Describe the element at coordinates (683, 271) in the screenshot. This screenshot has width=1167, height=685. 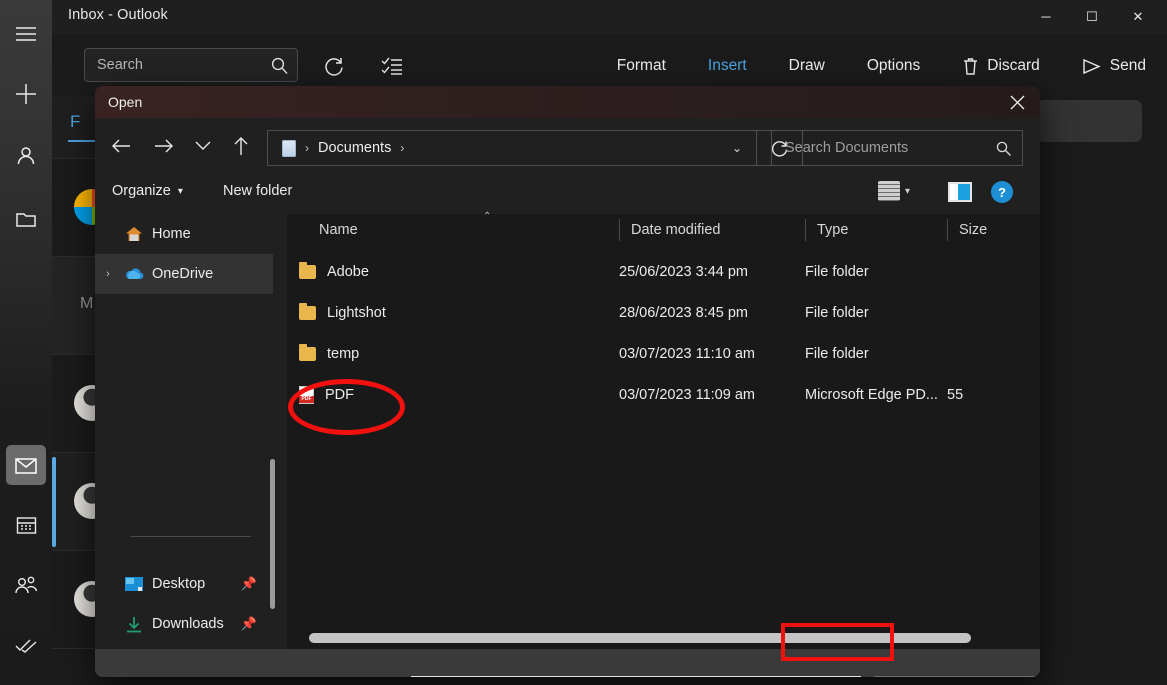
I see `date-modified-cell: 25/06/2023 3:44 pm` at that location.